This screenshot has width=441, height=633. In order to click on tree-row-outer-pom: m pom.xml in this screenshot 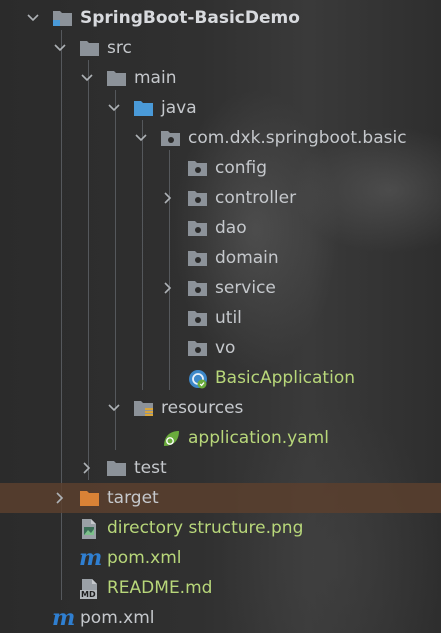, I will do `click(220, 618)`.